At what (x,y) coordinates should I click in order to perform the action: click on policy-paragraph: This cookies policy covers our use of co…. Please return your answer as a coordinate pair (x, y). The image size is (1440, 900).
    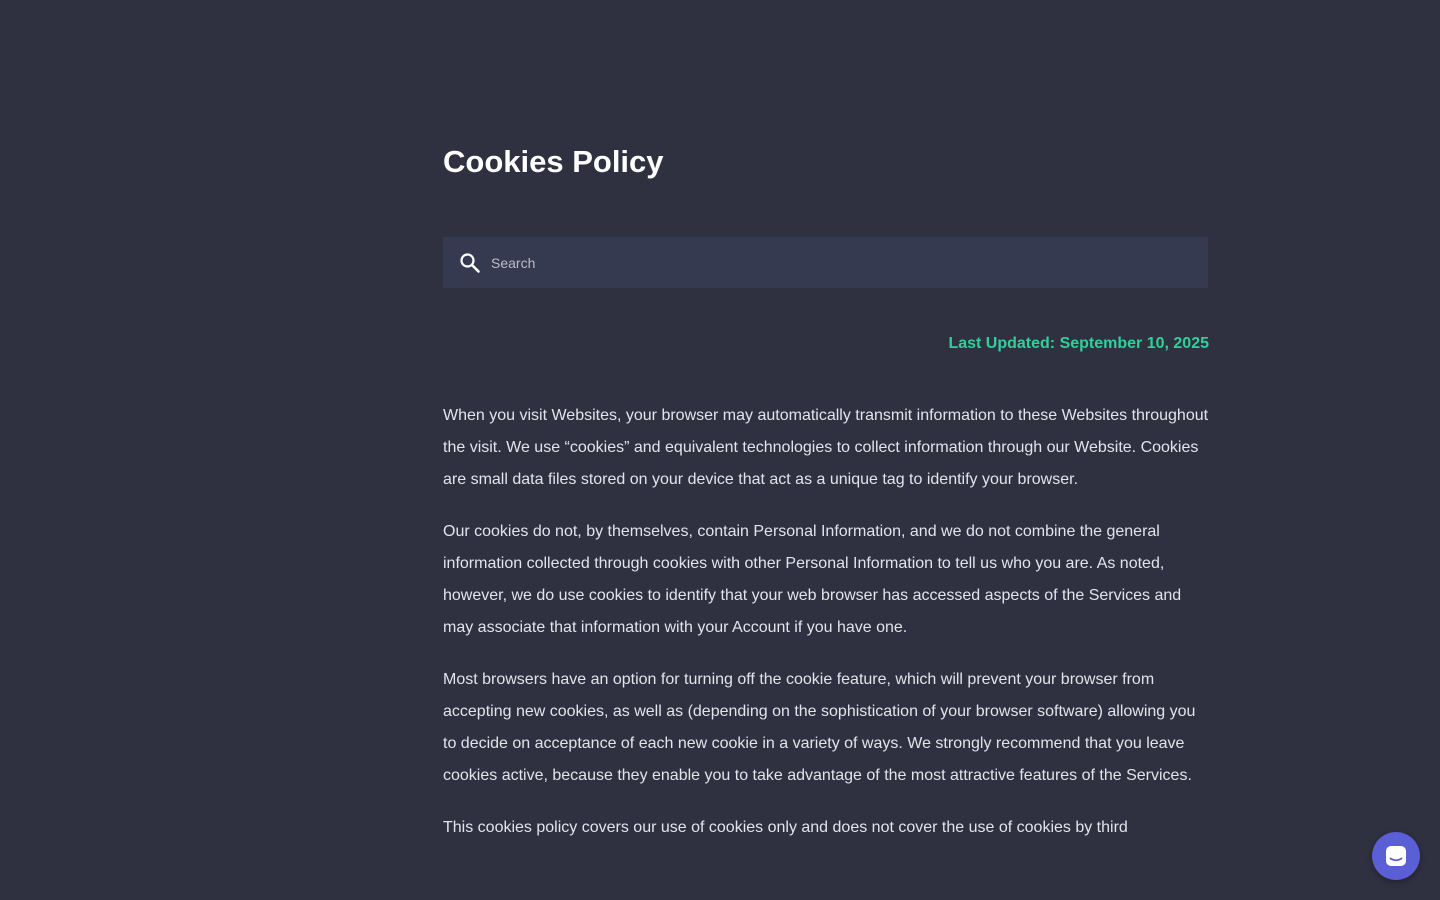
    Looking at the image, I should click on (785, 827).